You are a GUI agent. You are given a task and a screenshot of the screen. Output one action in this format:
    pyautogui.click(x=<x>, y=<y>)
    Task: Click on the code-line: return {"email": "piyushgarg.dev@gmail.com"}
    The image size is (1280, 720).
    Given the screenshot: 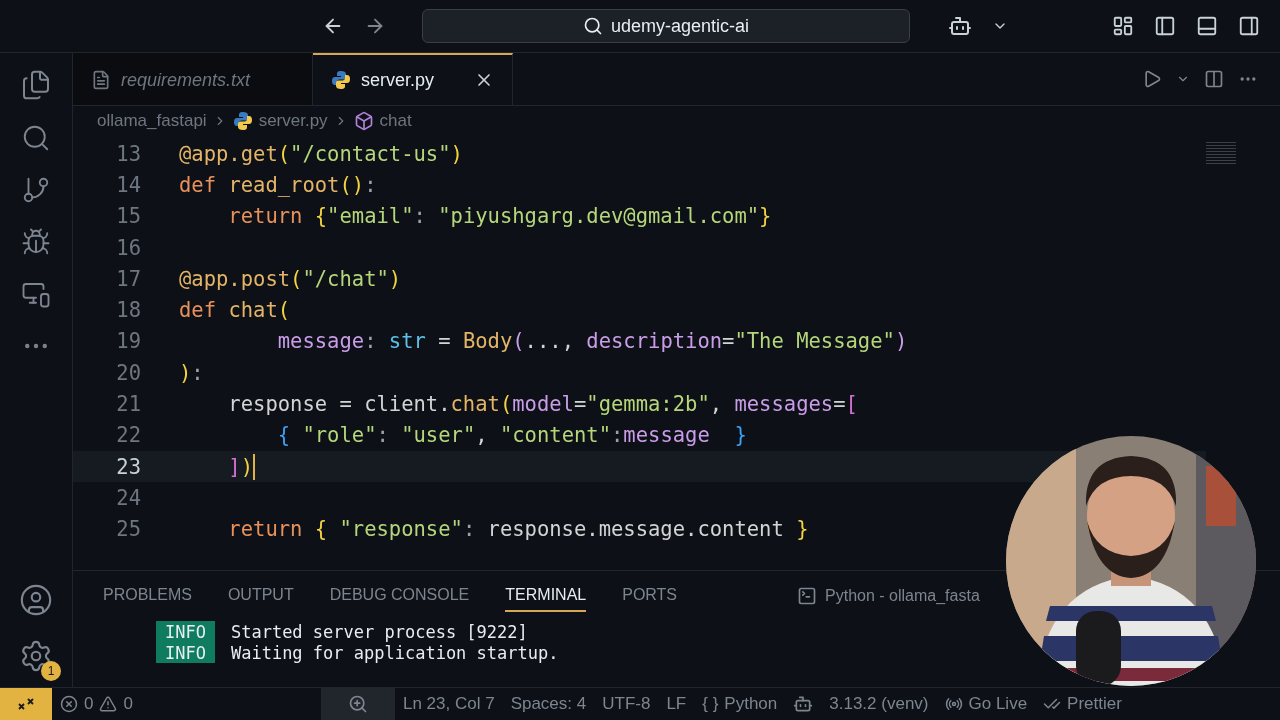 What is the action you would take?
    pyautogui.click(x=499, y=216)
    